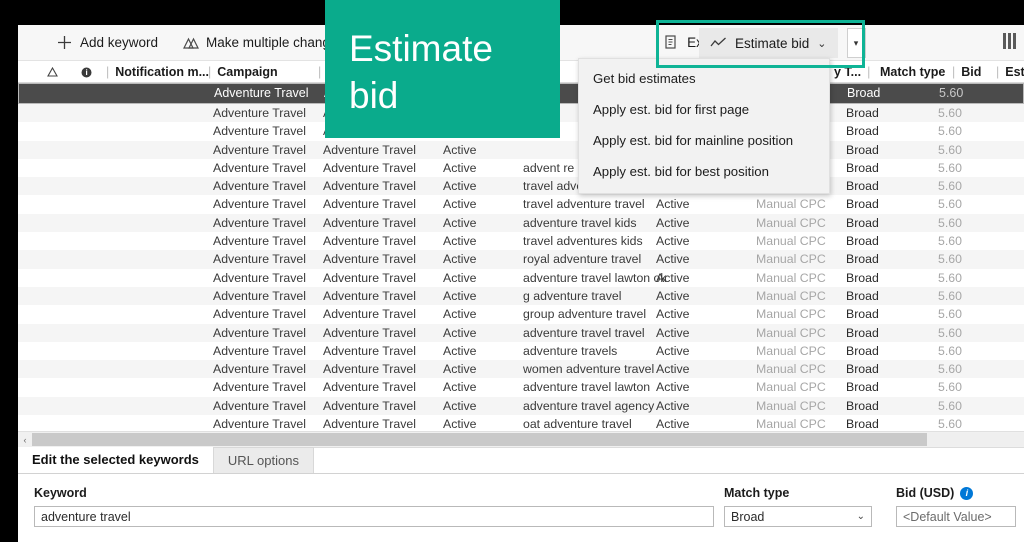  I want to click on match-type-field-group: Match type Broad ⌄, so click(798, 506).